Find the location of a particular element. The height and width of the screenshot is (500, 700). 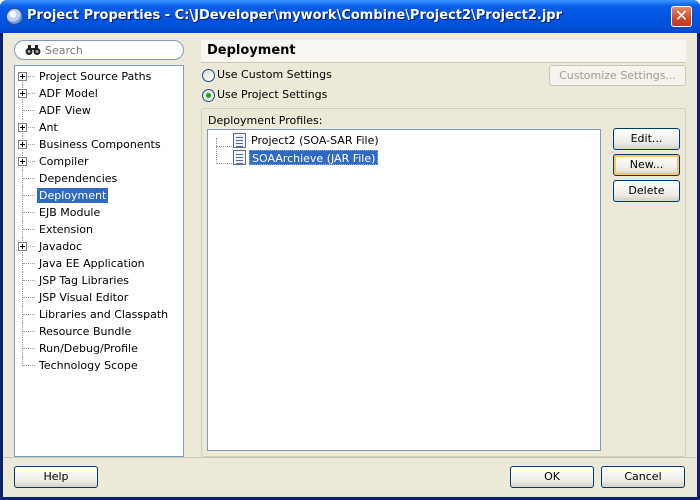

radio-custom-settings is located at coordinates (208, 75).